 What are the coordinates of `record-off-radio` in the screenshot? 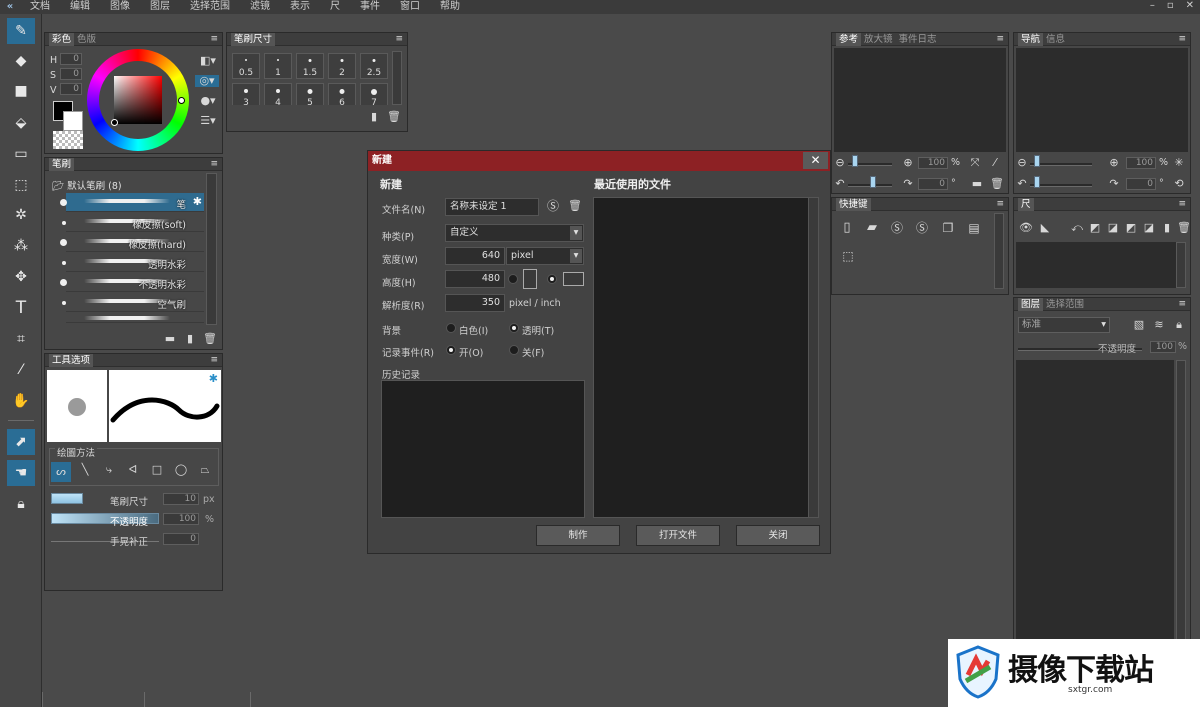 It's located at (514, 350).